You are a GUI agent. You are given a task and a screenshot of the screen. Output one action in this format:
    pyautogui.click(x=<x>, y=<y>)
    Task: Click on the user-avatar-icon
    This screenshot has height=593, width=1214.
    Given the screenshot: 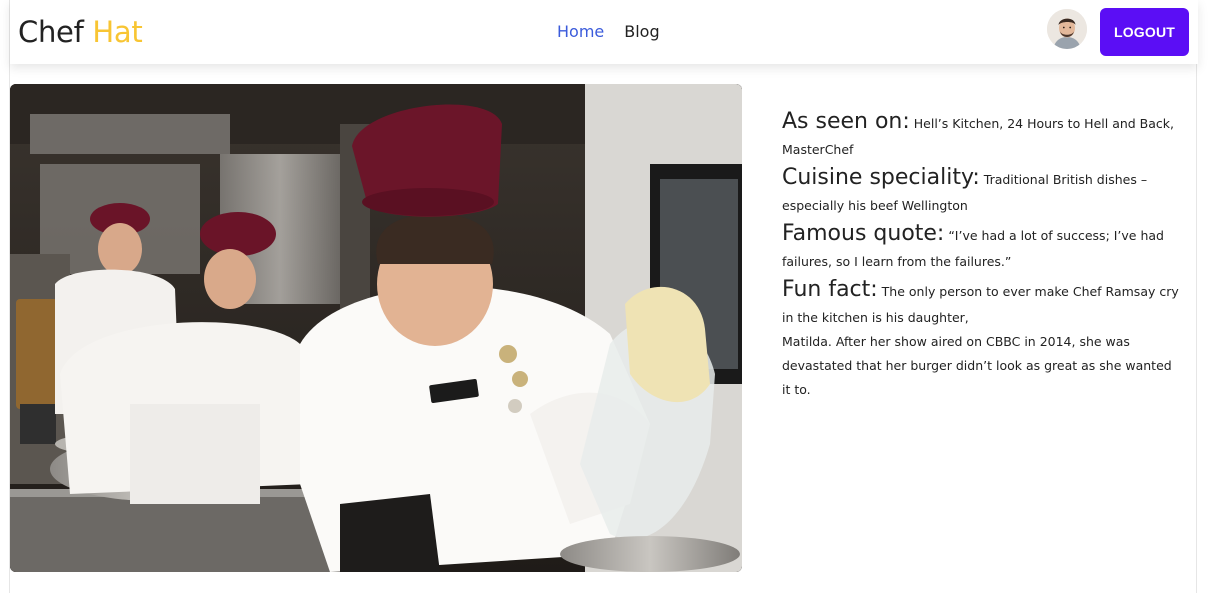 What is the action you would take?
    pyautogui.click(x=1067, y=29)
    